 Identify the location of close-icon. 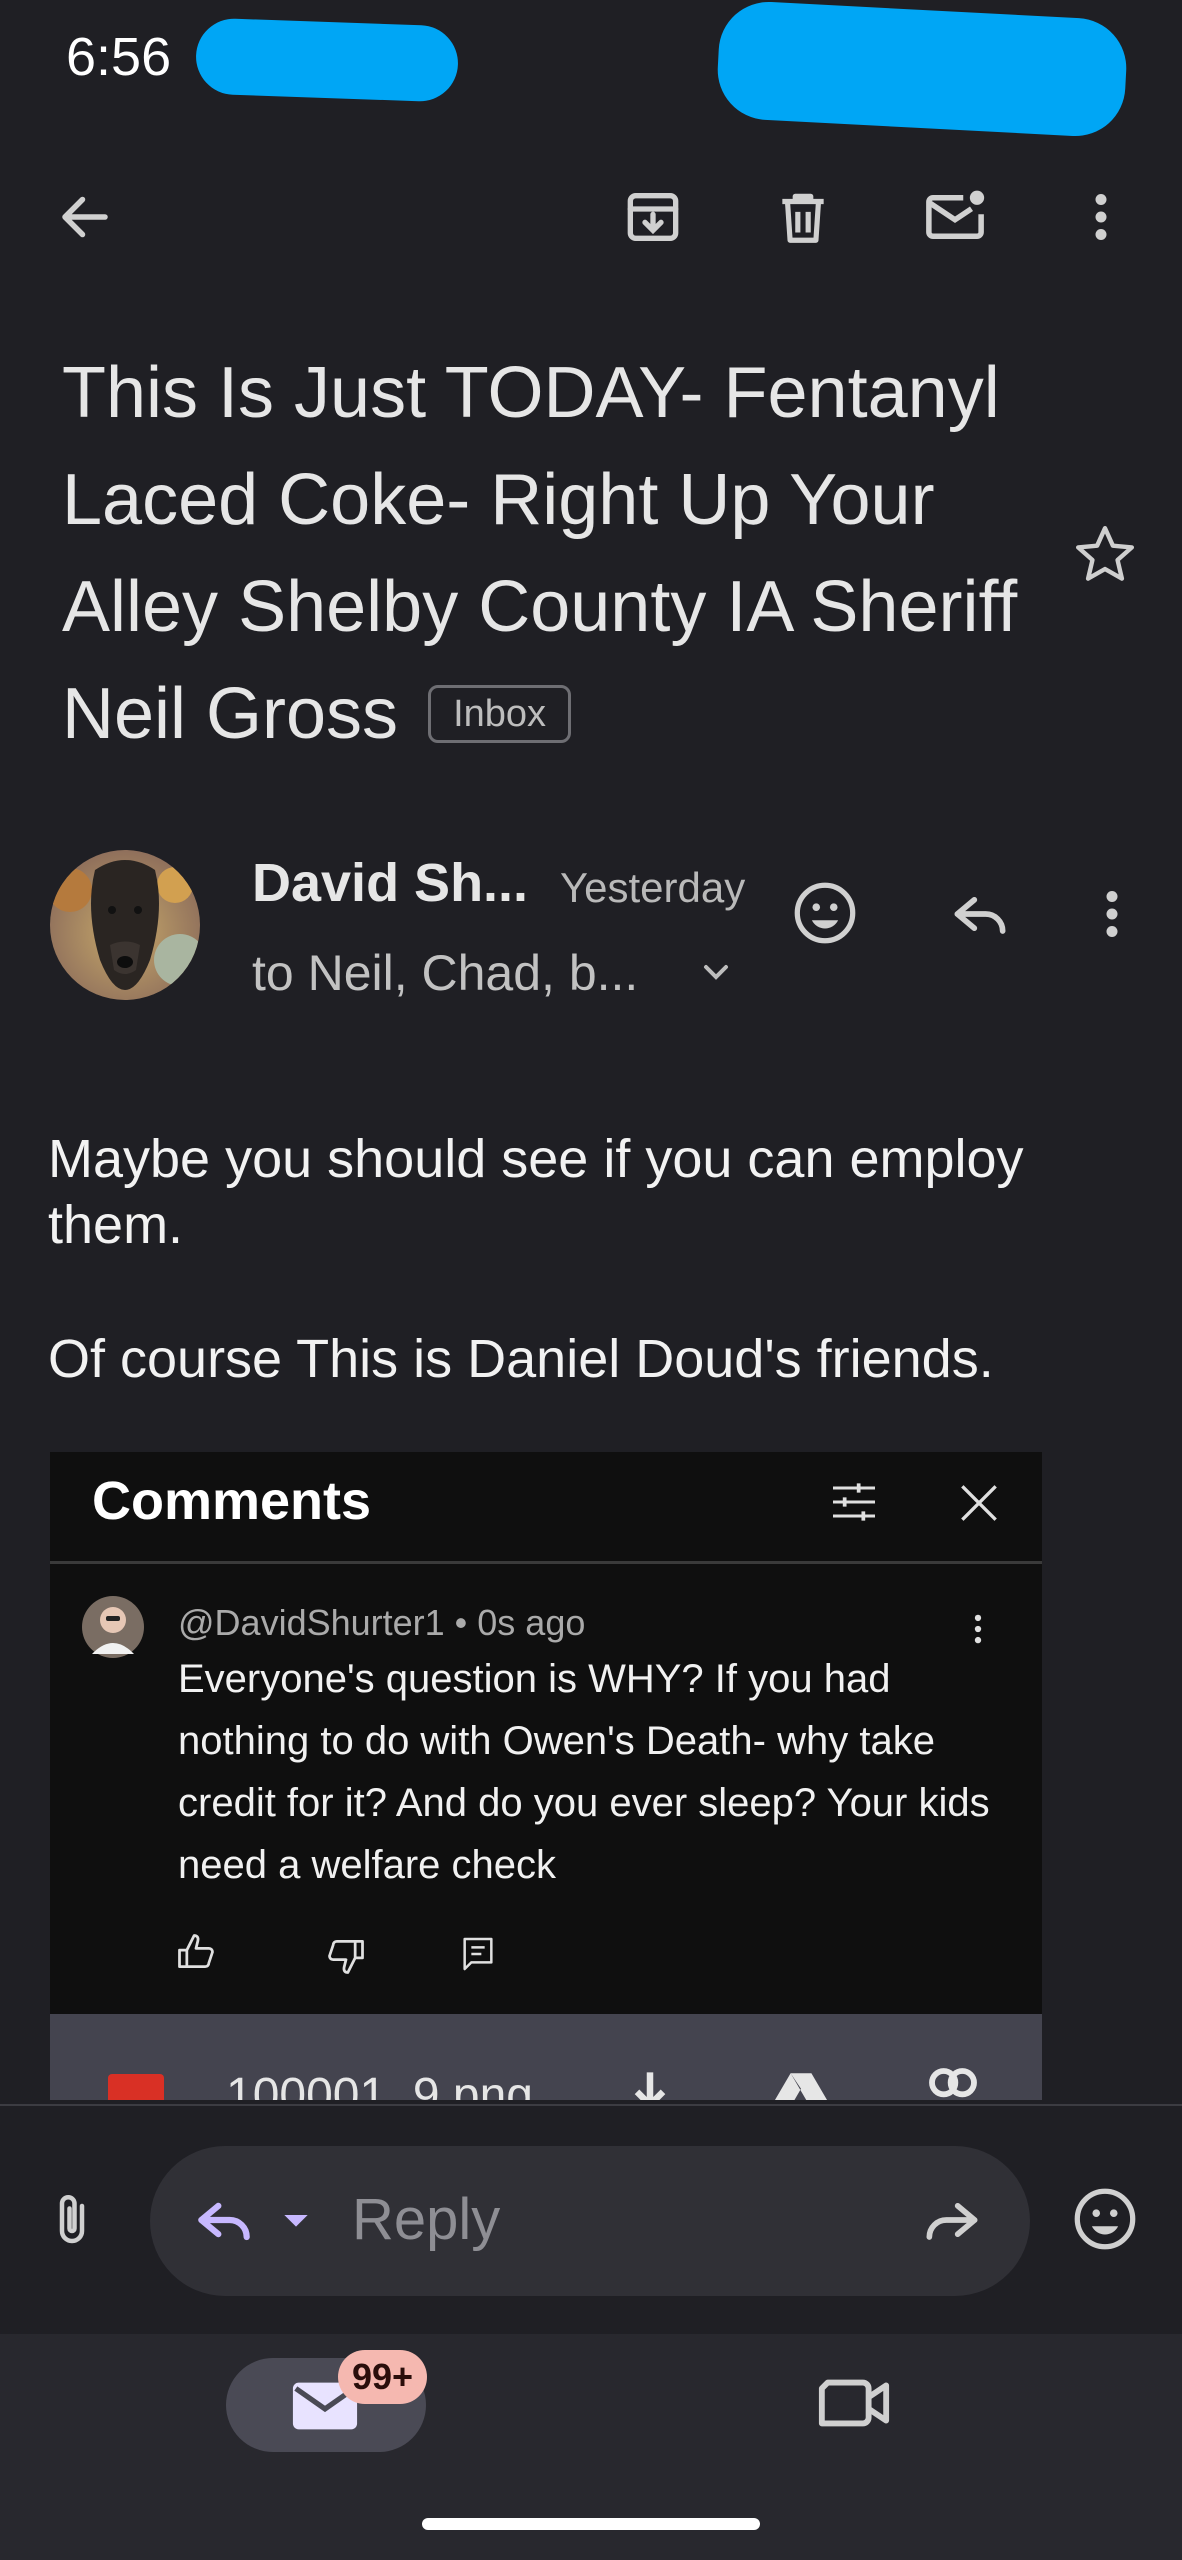
(979, 1503).